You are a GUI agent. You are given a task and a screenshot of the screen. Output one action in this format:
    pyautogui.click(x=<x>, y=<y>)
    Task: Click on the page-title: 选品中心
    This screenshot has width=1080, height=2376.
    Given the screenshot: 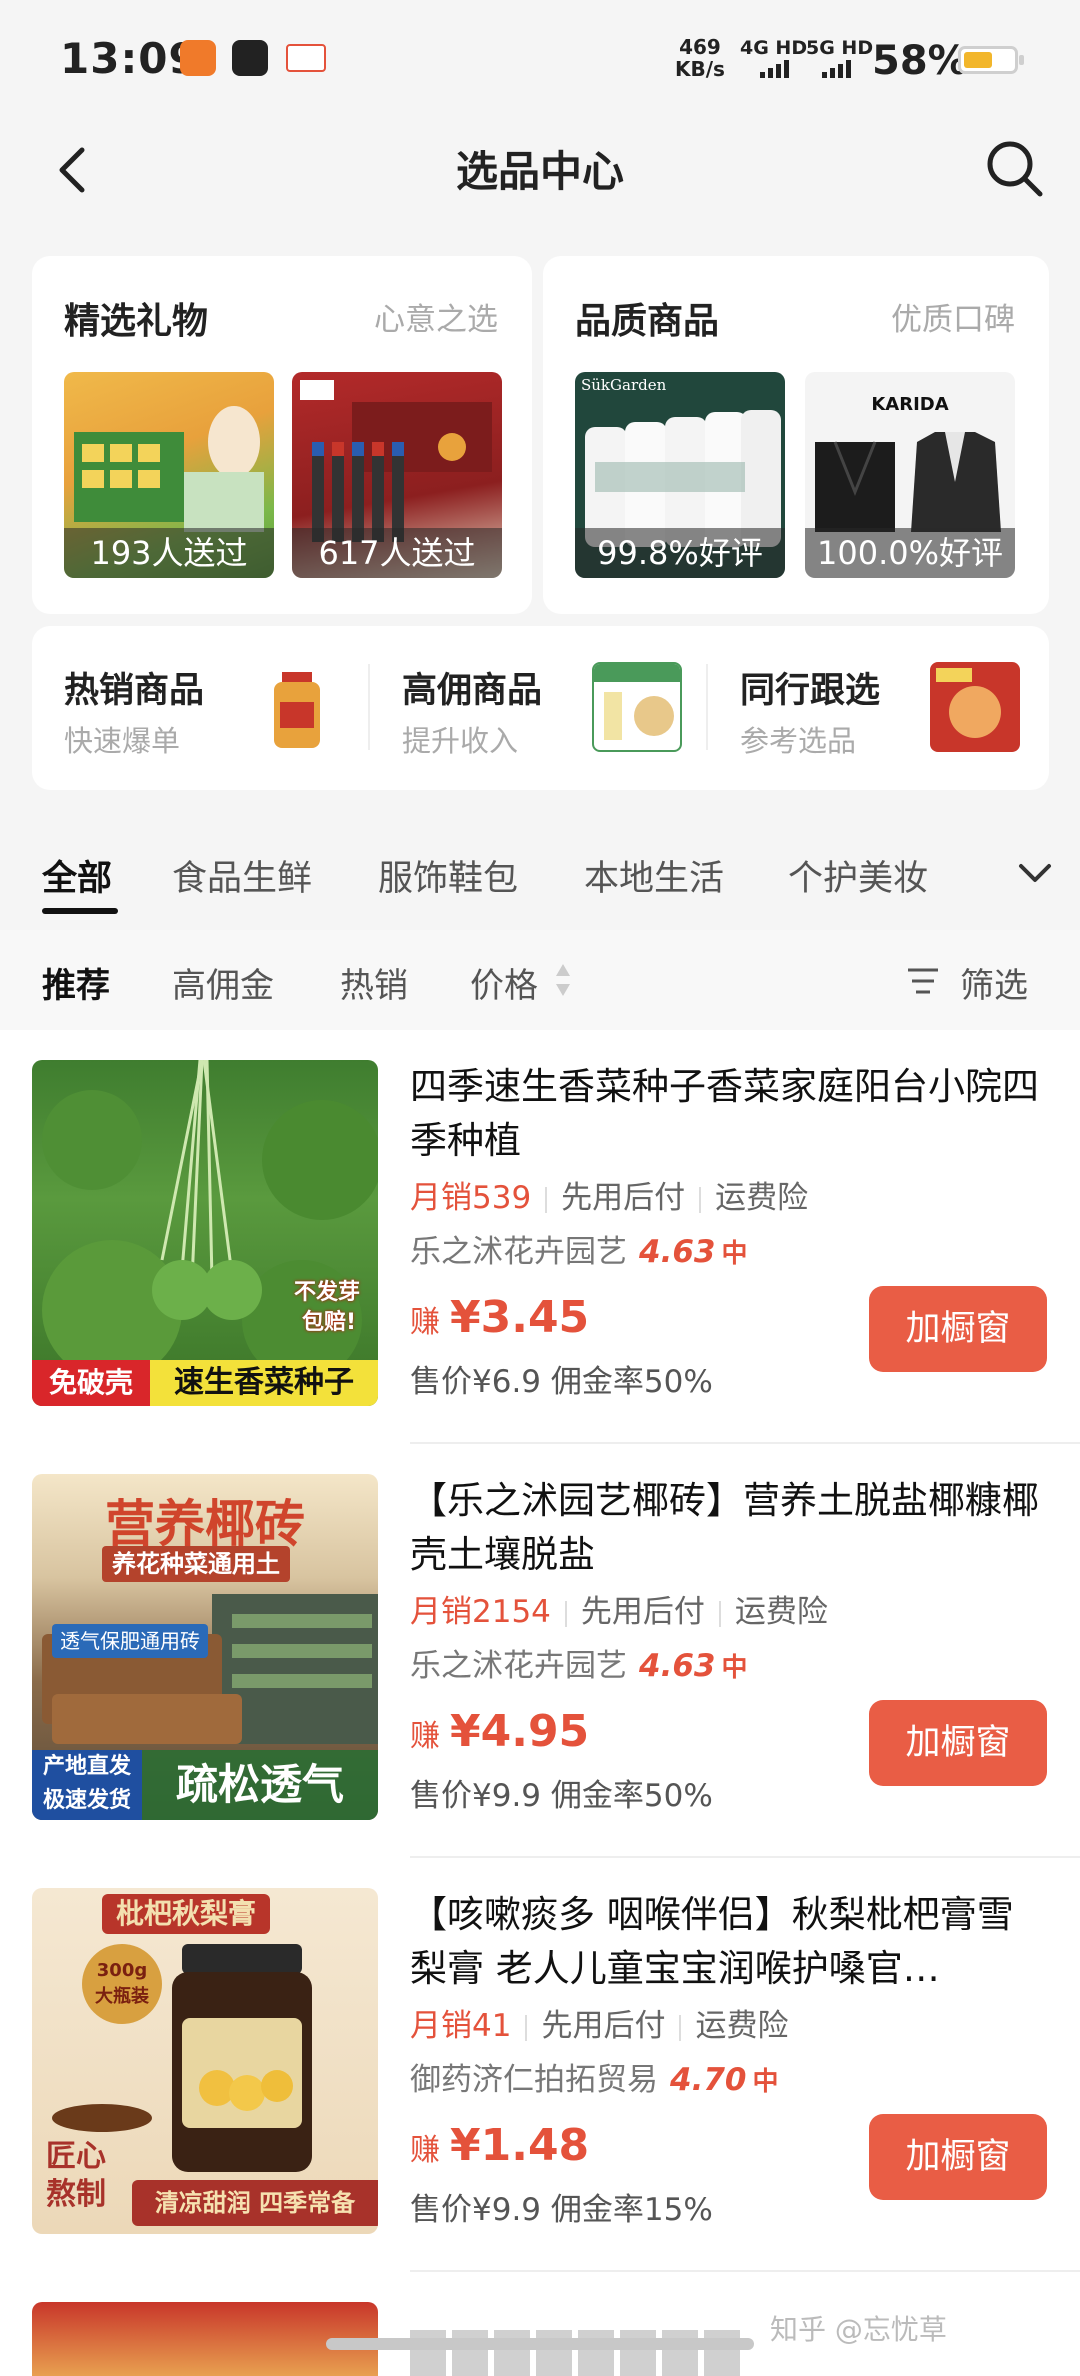 What is the action you would take?
    pyautogui.click(x=539, y=171)
    